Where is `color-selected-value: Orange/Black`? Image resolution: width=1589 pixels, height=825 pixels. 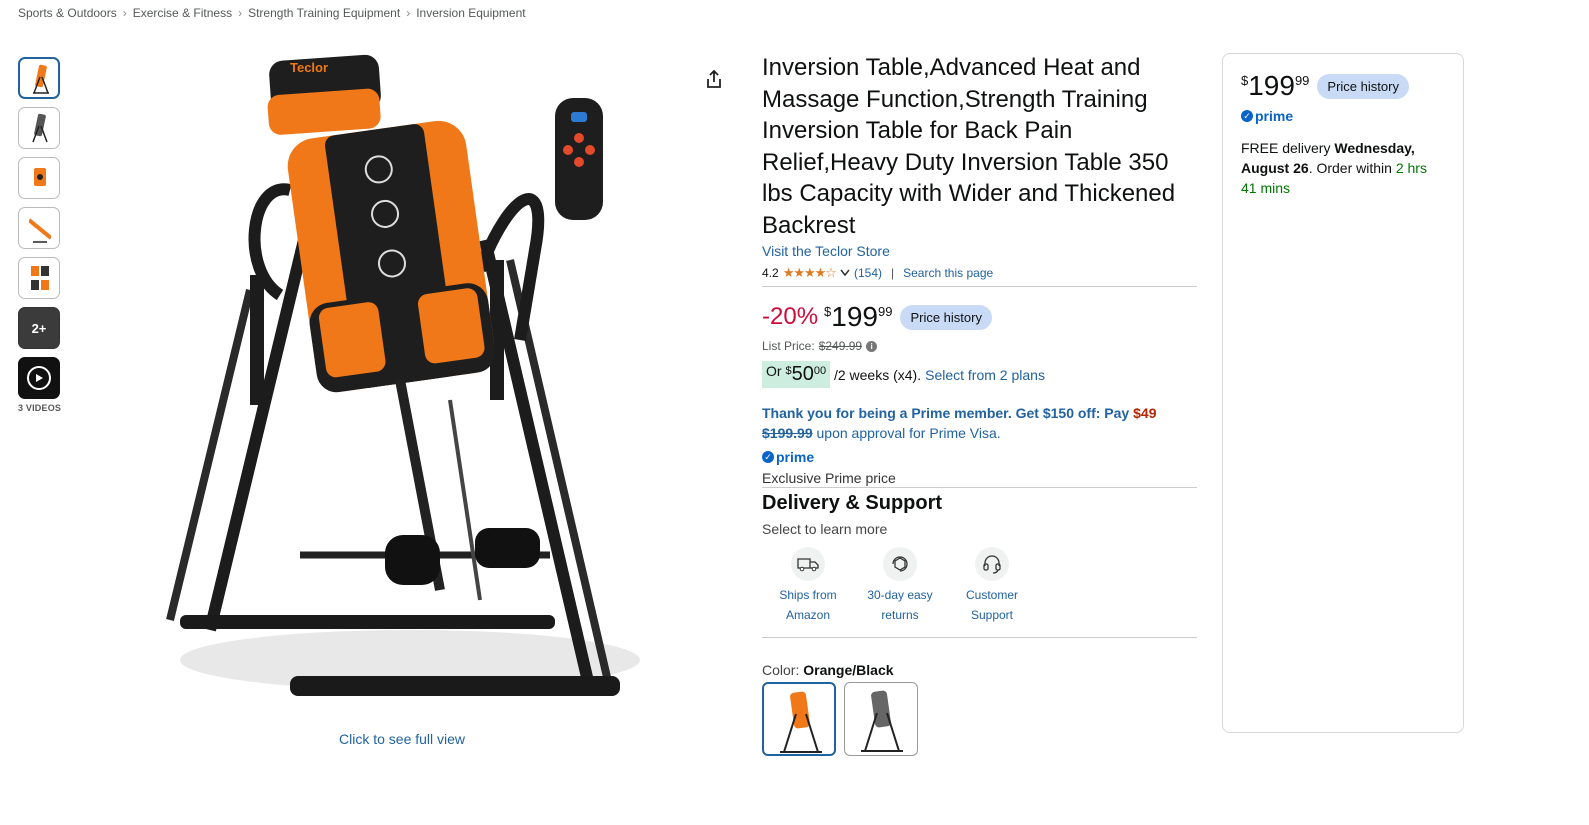
color-selected-value: Orange/Black is located at coordinates (848, 670).